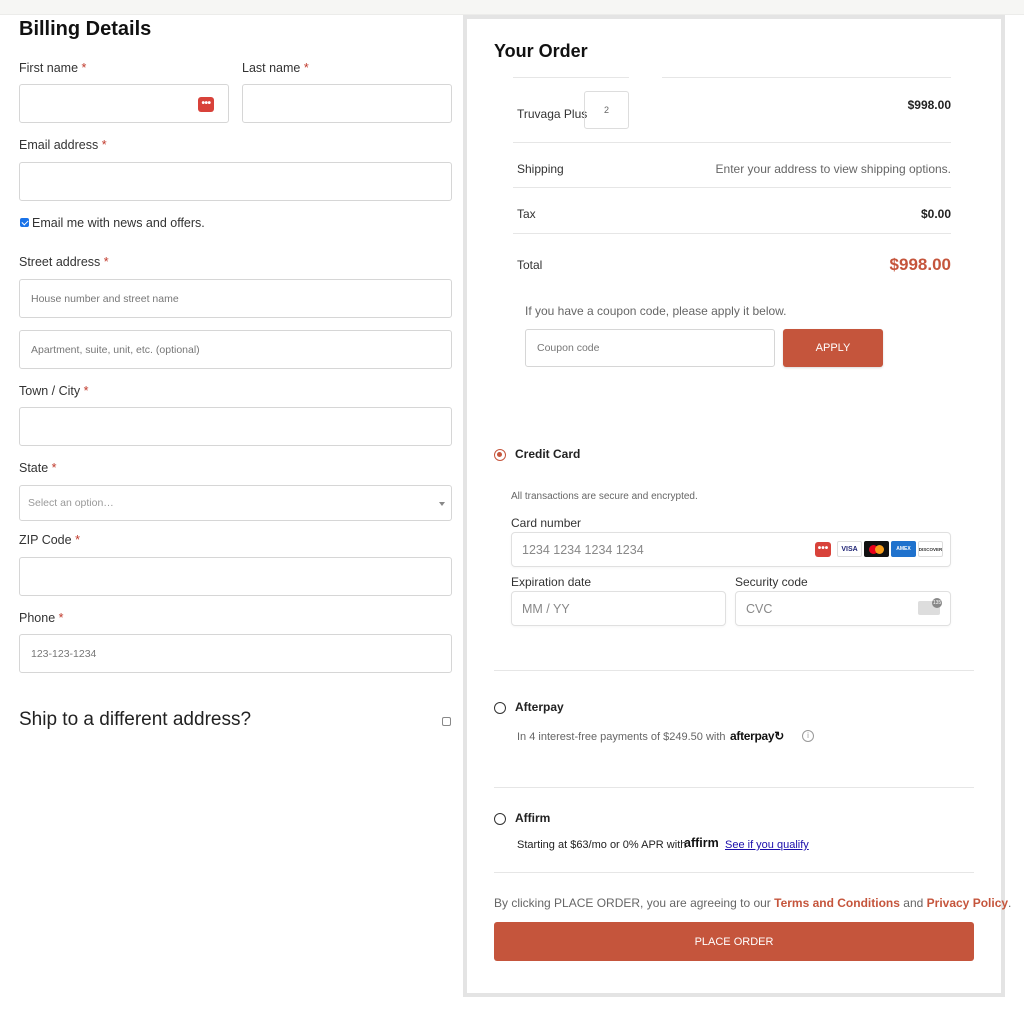 The height and width of the screenshot is (1027, 1024). Describe the element at coordinates (650, 348) in the screenshot. I see `coupon-input: Coupon code` at that location.